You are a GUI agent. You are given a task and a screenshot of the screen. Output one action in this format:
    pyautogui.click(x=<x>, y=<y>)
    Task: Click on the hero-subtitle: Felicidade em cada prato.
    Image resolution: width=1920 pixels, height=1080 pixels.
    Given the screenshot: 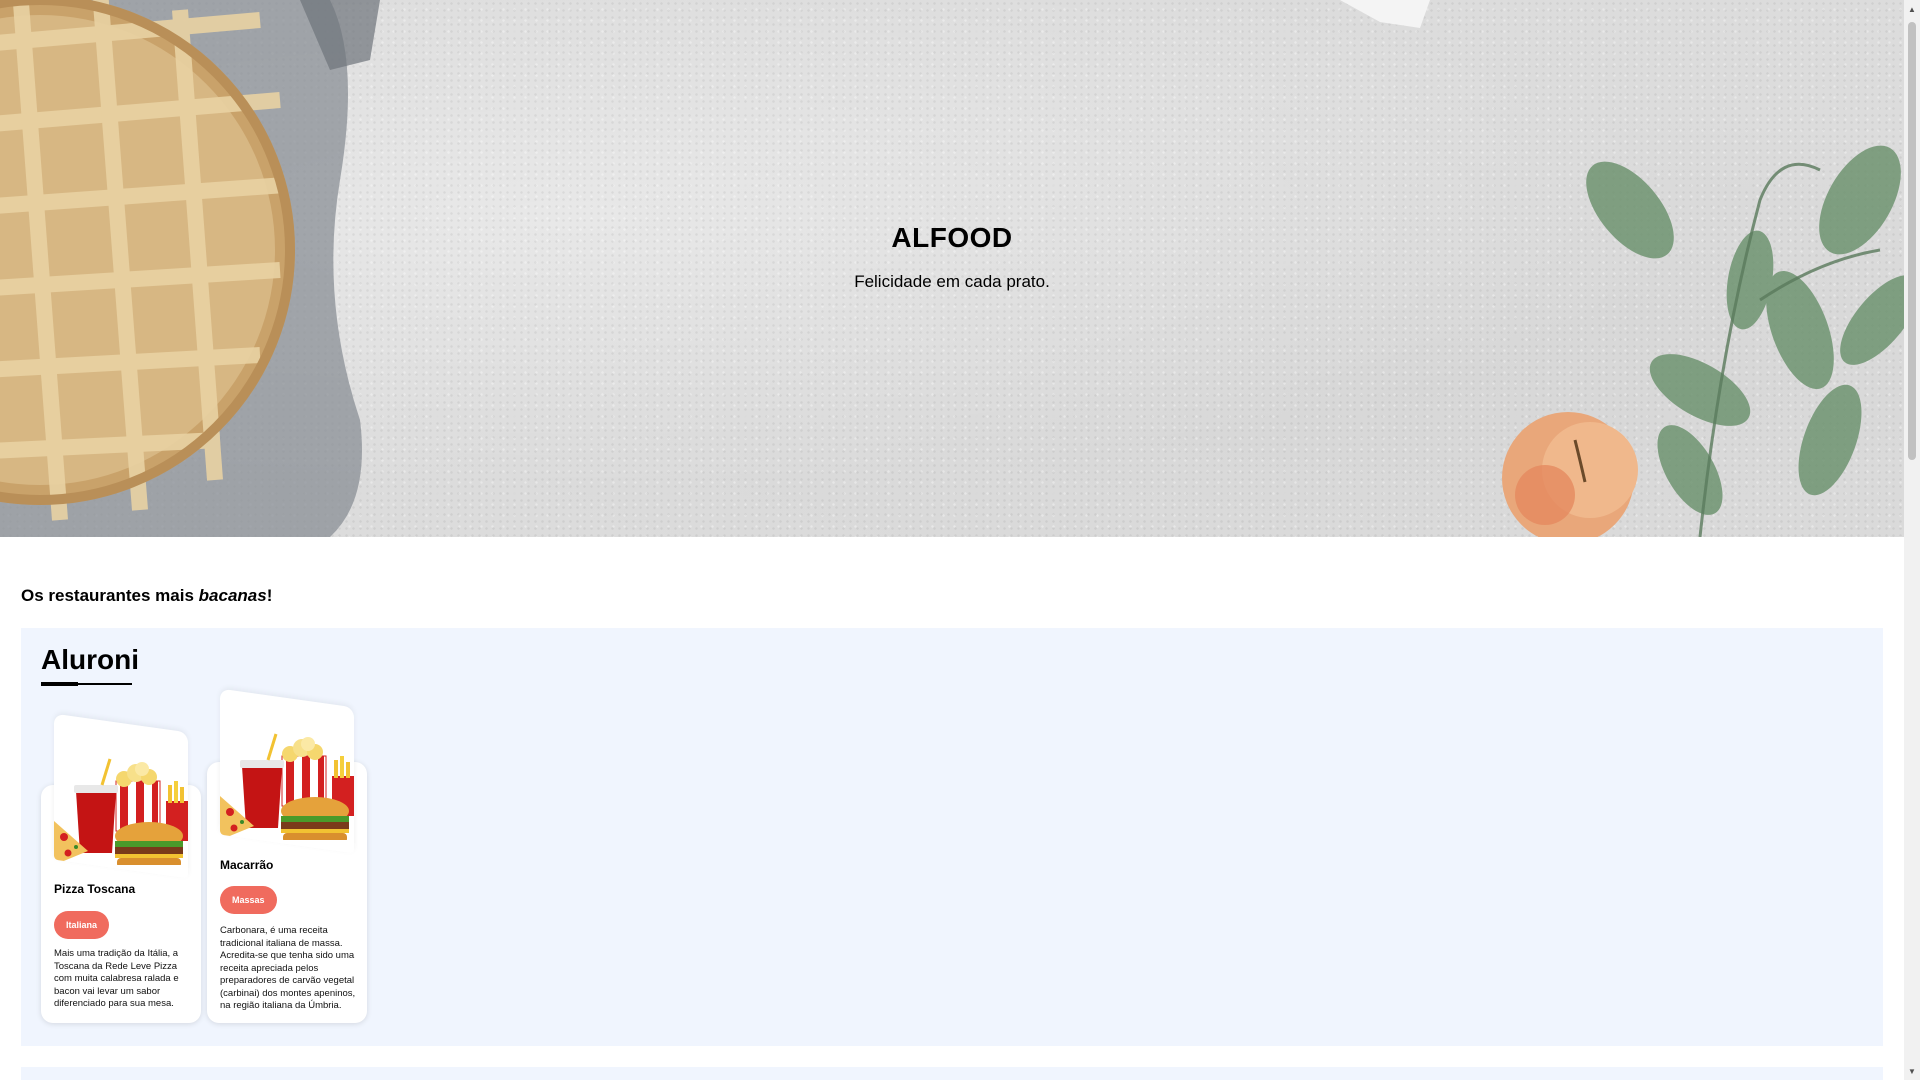 What is the action you would take?
    pyautogui.click(x=952, y=281)
    